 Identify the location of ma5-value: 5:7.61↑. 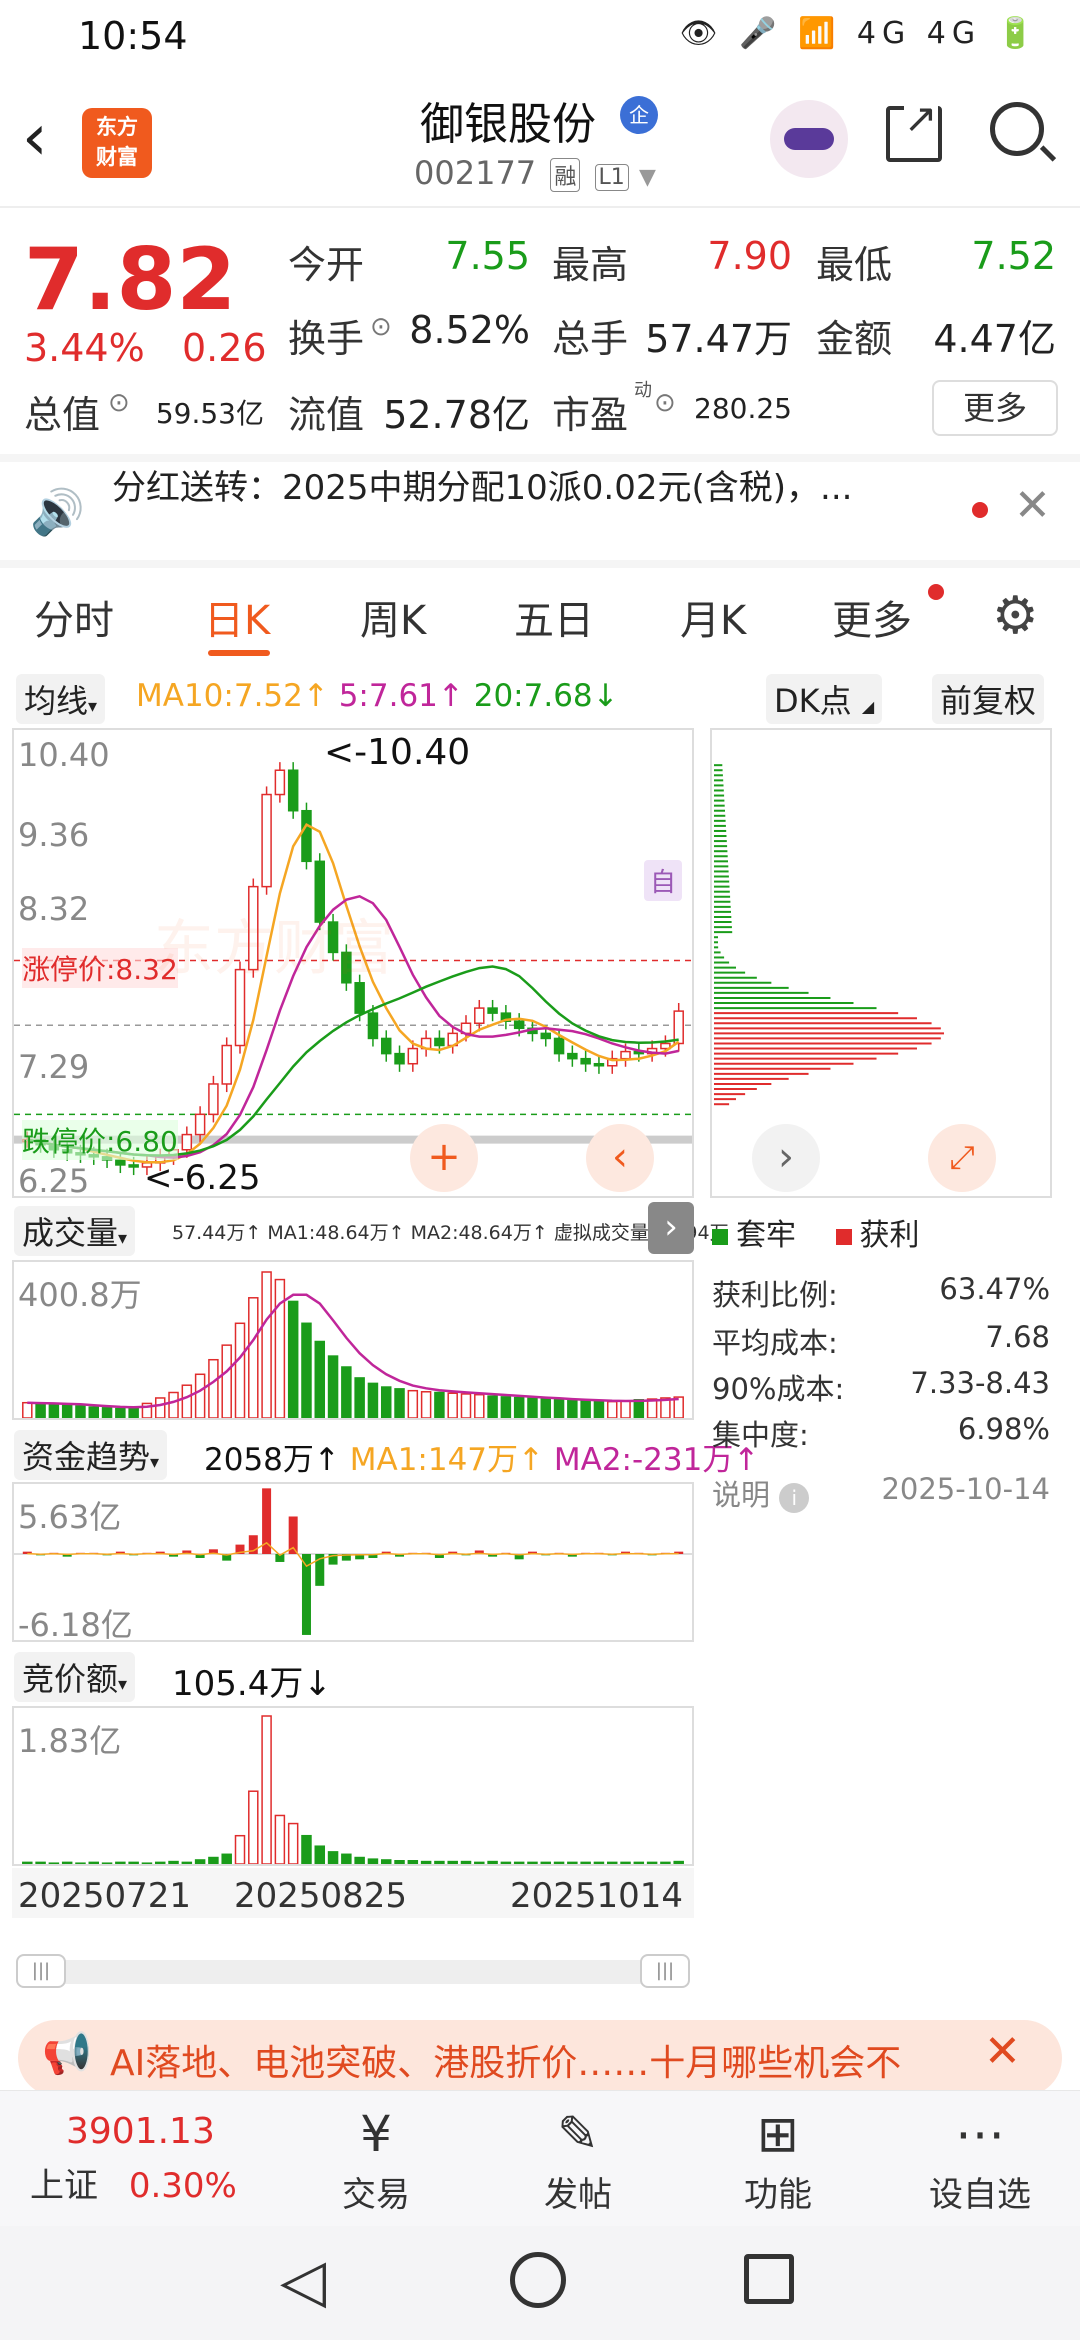
(401, 696).